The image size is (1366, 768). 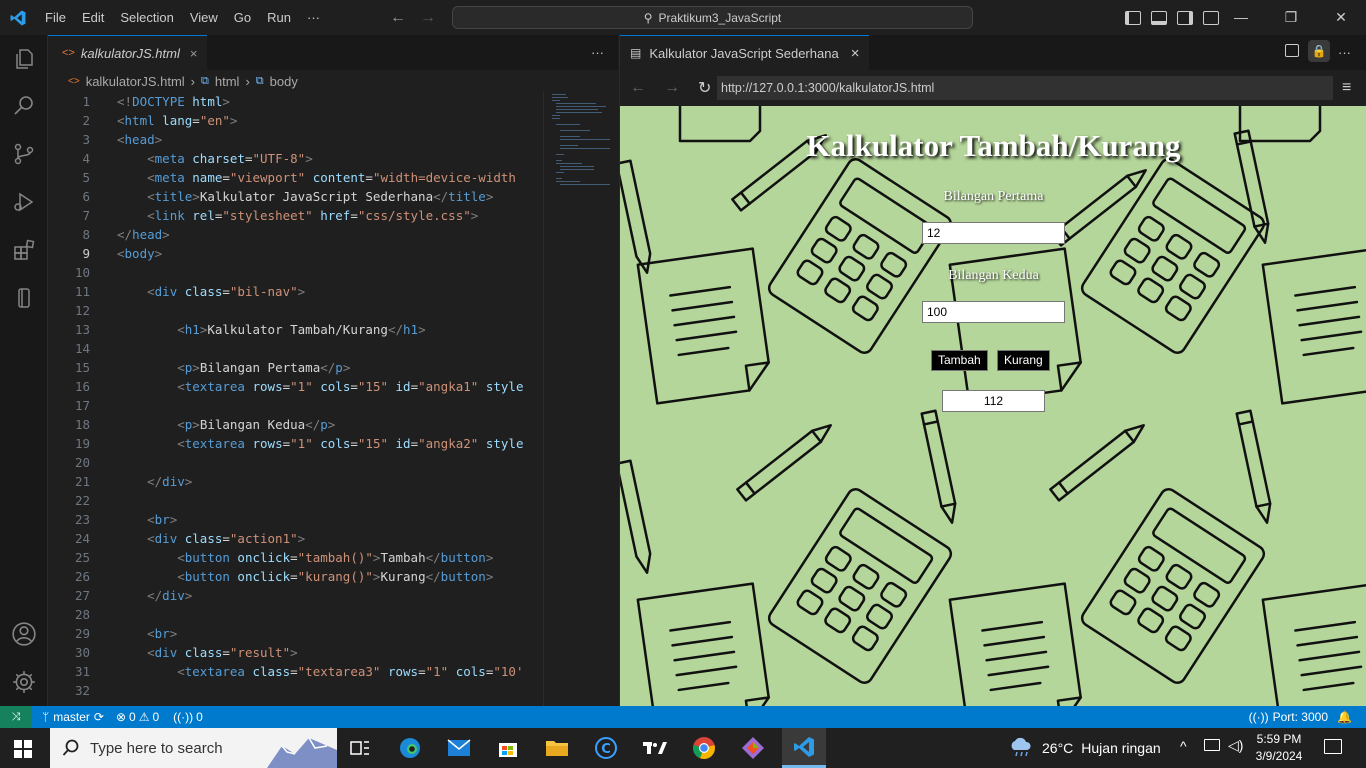 What do you see at coordinates (24, 634) in the screenshot?
I see `account-icon` at bounding box center [24, 634].